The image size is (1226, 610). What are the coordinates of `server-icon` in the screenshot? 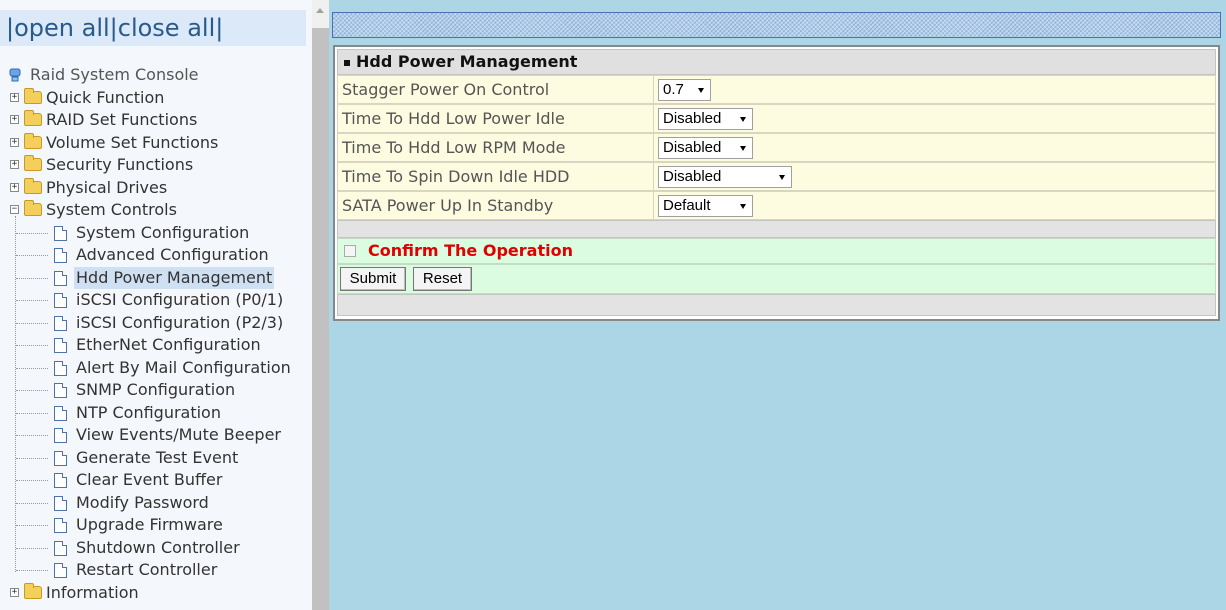 It's located at (15, 75).